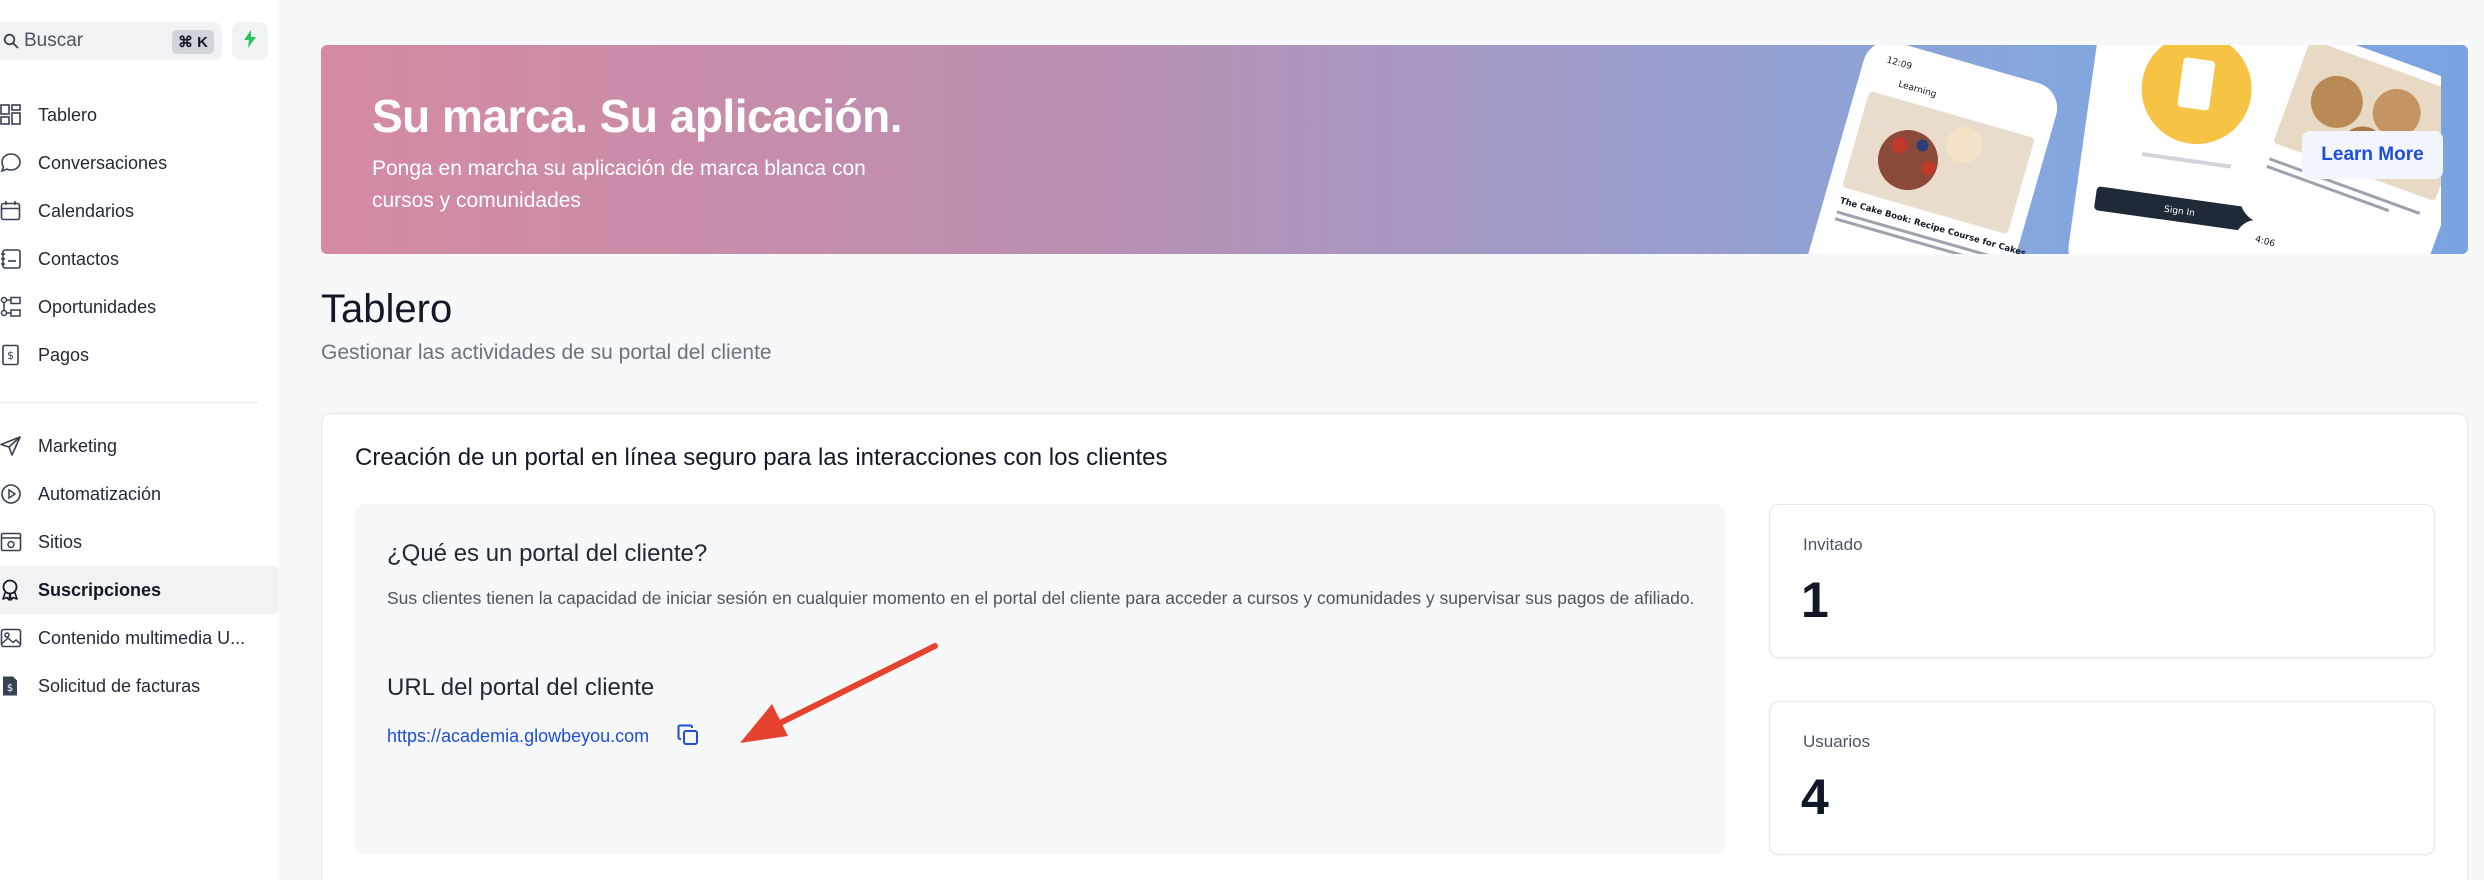 The width and height of the screenshot is (2484, 880). Describe the element at coordinates (15, 494) in the screenshot. I see `automation-icon` at that location.